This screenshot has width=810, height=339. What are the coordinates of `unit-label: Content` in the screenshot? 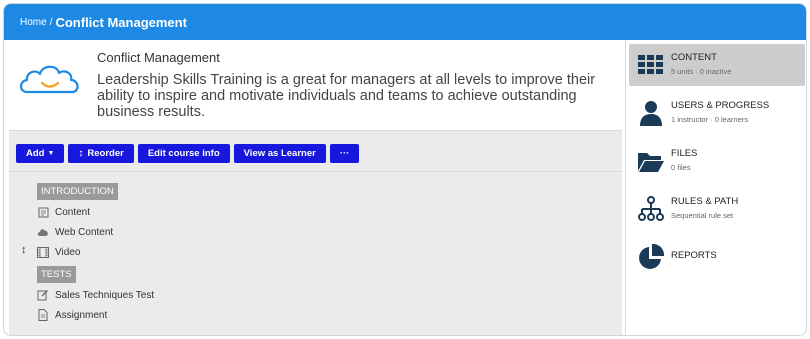 It's located at (73, 212).